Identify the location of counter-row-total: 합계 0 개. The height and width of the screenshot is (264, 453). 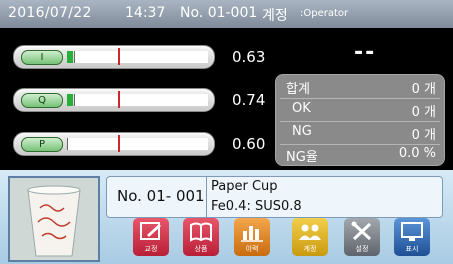
(360, 87).